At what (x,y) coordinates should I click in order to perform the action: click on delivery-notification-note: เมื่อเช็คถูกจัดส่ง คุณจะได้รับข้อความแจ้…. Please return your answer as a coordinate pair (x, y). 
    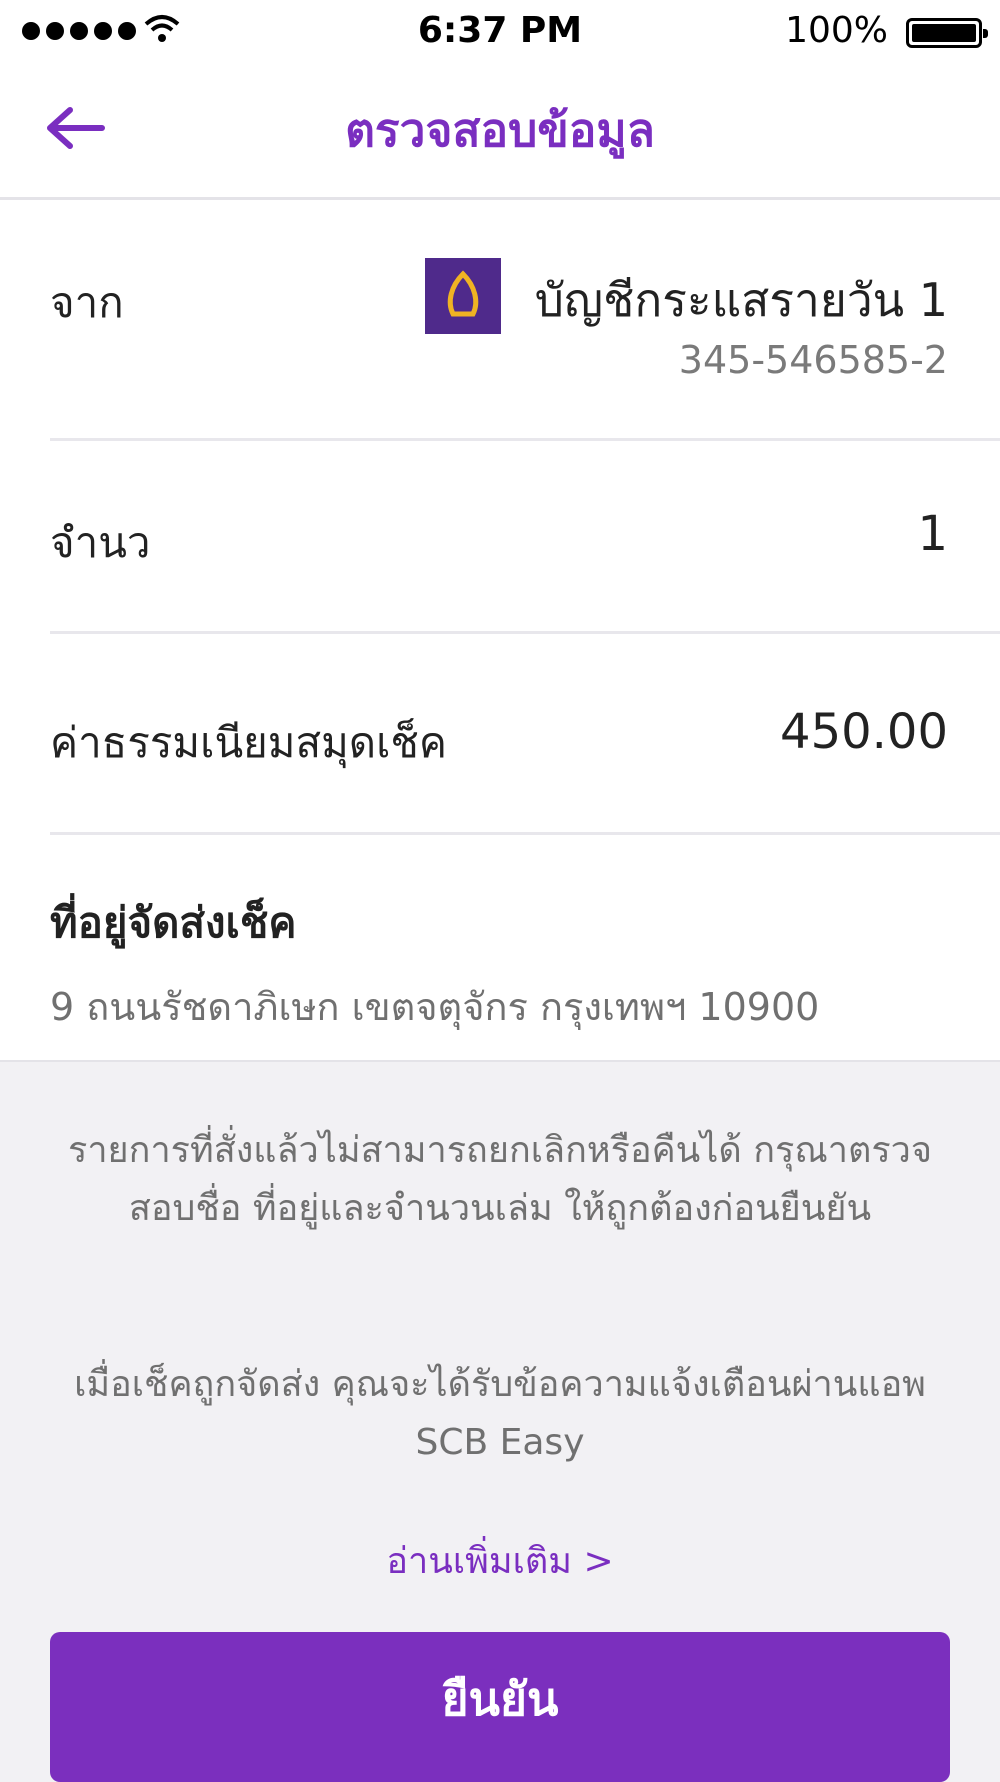
    Looking at the image, I should click on (500, 1413).